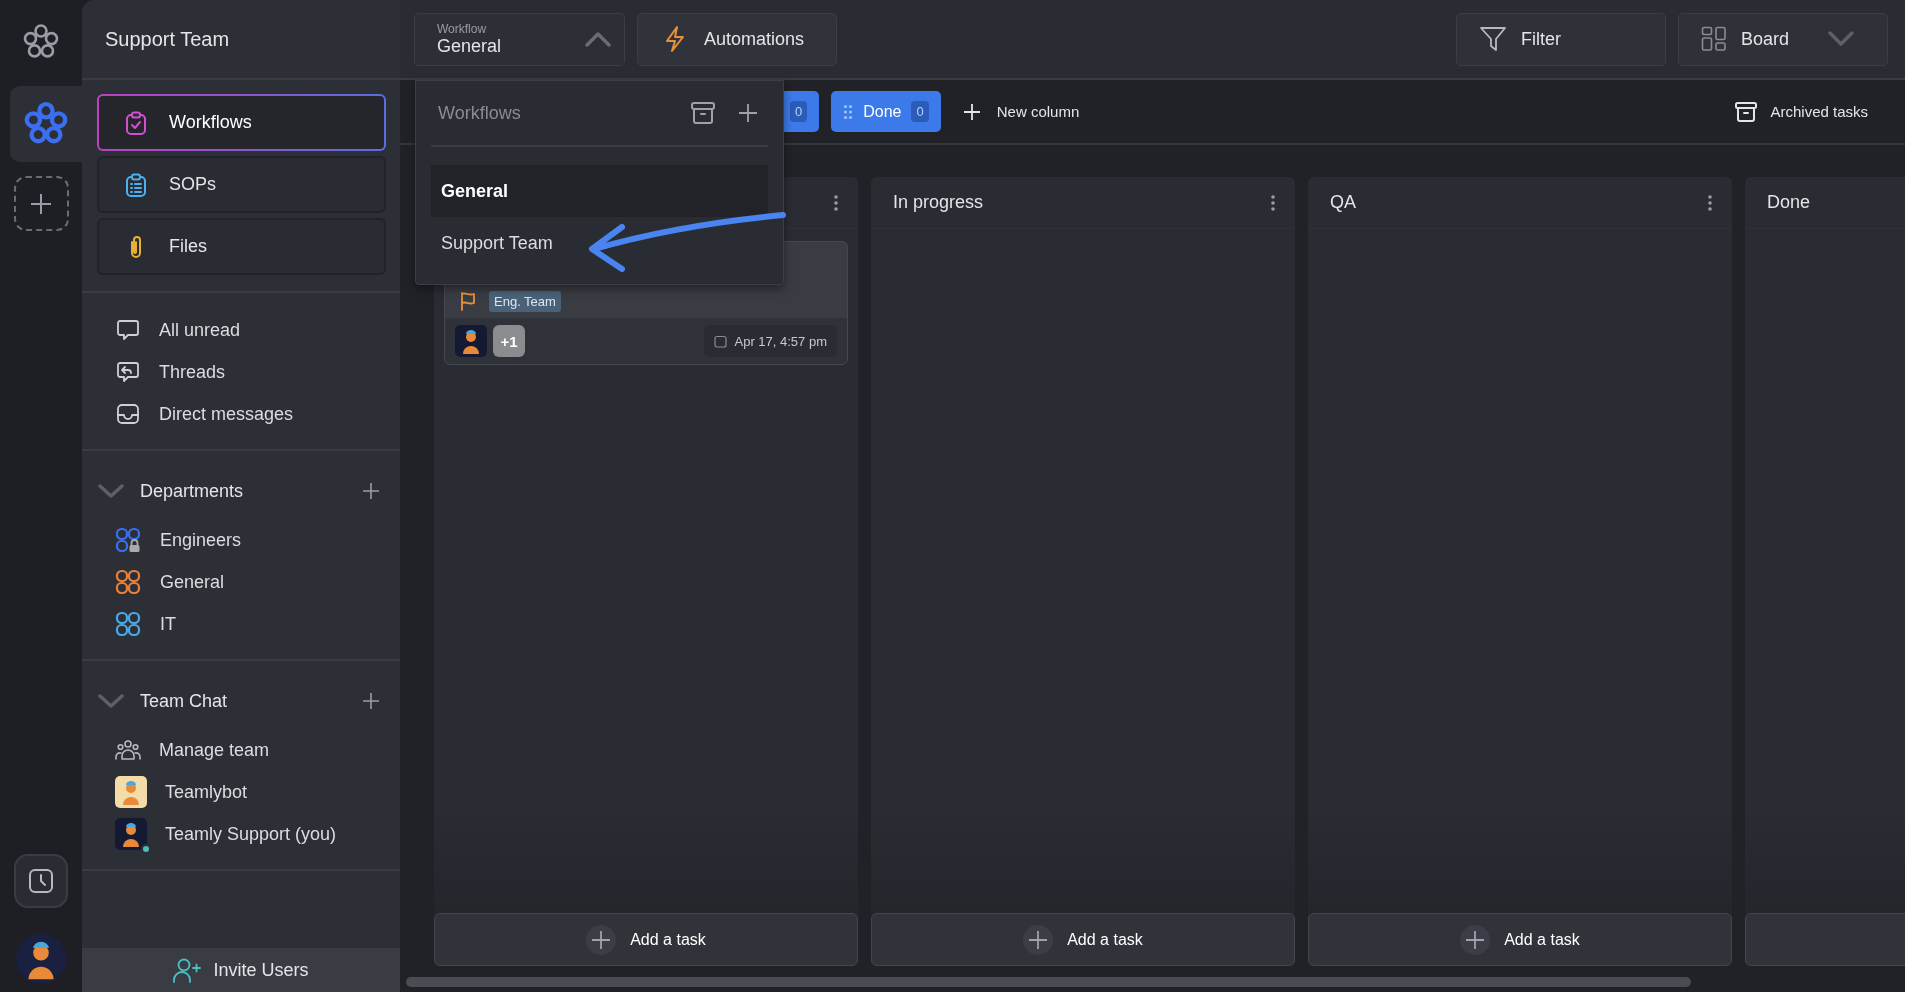  What do you see at coordinates (780, 341) in the screenshot?
I see `date-text: Apr 17, 4:57 pm` at bounding box center [780, 341].